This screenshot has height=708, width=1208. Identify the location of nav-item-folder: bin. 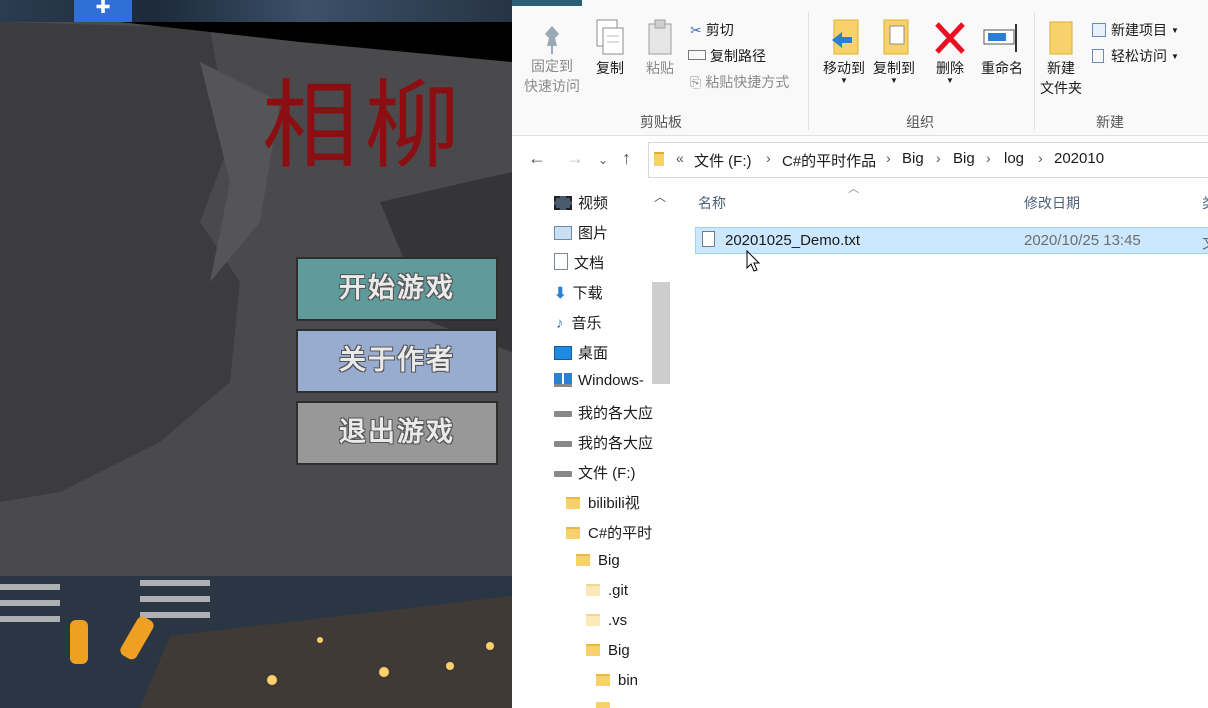
(617, 680).